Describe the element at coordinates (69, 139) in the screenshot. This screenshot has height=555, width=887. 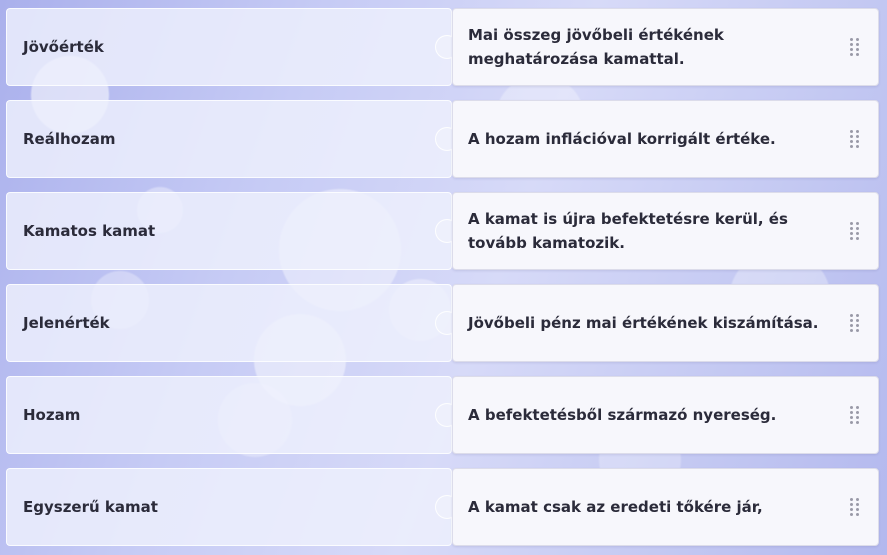
I see `term-label: Reálhozam` at that location.